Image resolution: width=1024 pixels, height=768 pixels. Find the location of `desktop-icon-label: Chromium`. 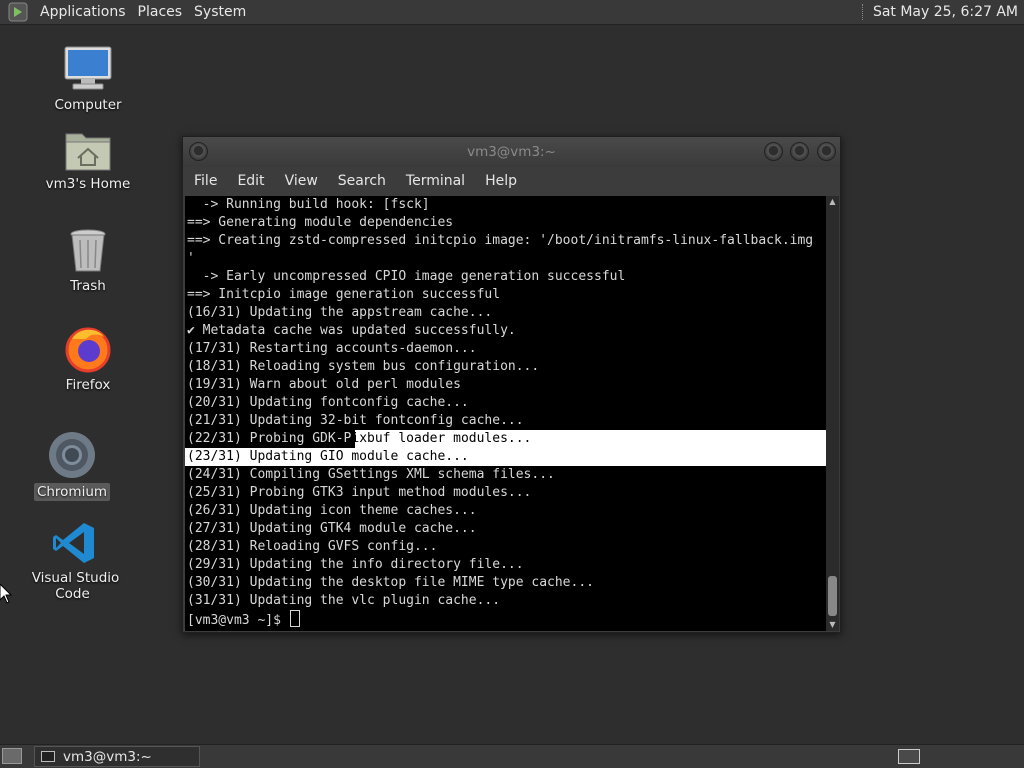

desktop-icon-label: Chromium is located at coordinates (72, 492).